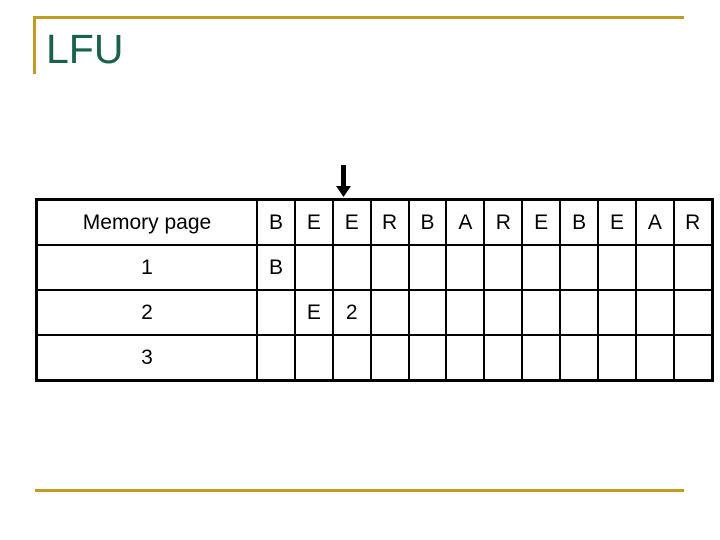 Image resolution: width=720 pixels, height=540 pixels. What do you see at coordinates (85, 49) in the screenshot?
I see `page-title: LFU` at bounding box center [85, 49].